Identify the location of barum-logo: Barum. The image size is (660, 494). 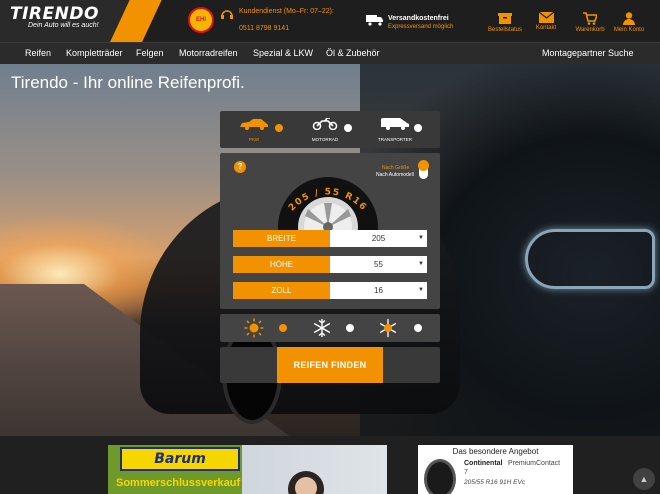
(180, 459).